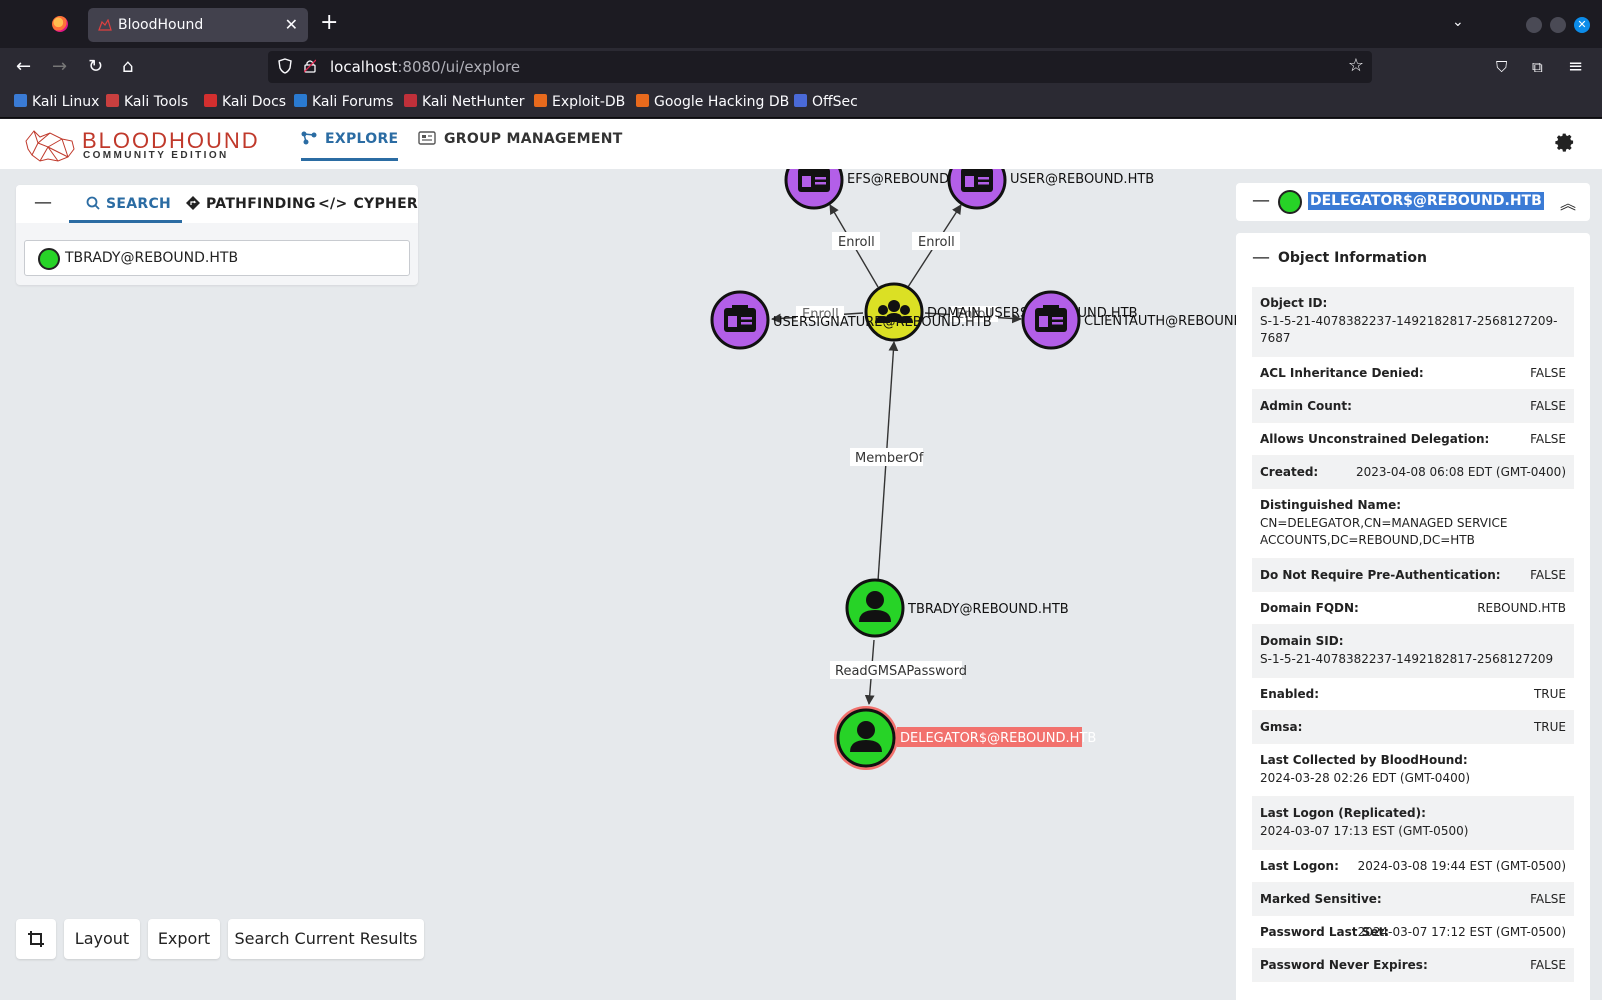 This screenshot has width=1602, height=1000. What do you see at coordinates (1534, 25) in the screenshot?
I see `minimize-button` at bounding box center [1534, 25].